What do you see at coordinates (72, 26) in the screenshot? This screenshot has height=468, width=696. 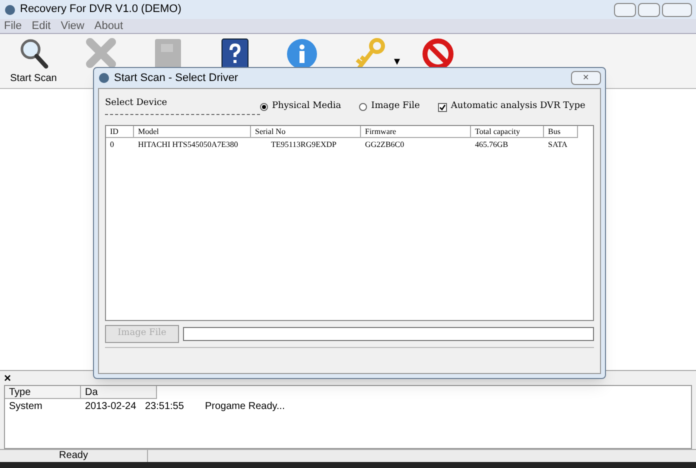 I see `menu-item: View` at bounding box center [72, 26].